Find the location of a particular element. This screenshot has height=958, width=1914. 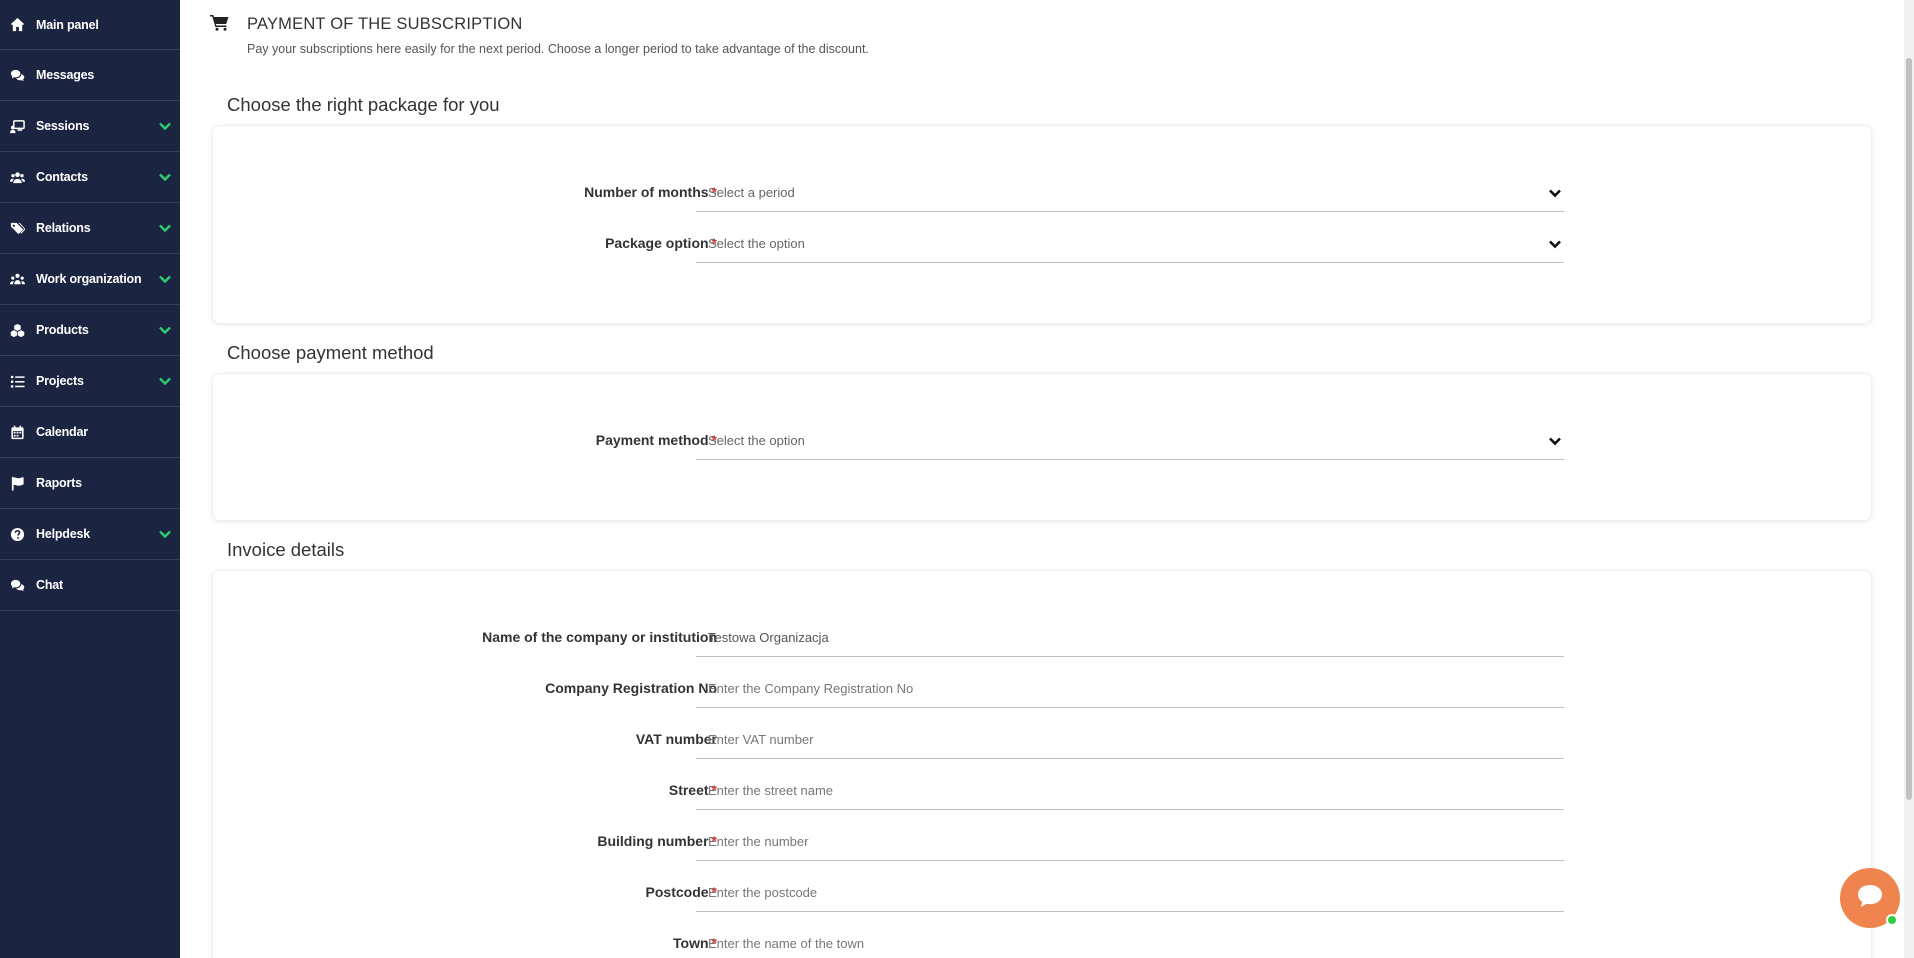

form-row-postcode: Postcode * is located at coordinates (1043, 892).